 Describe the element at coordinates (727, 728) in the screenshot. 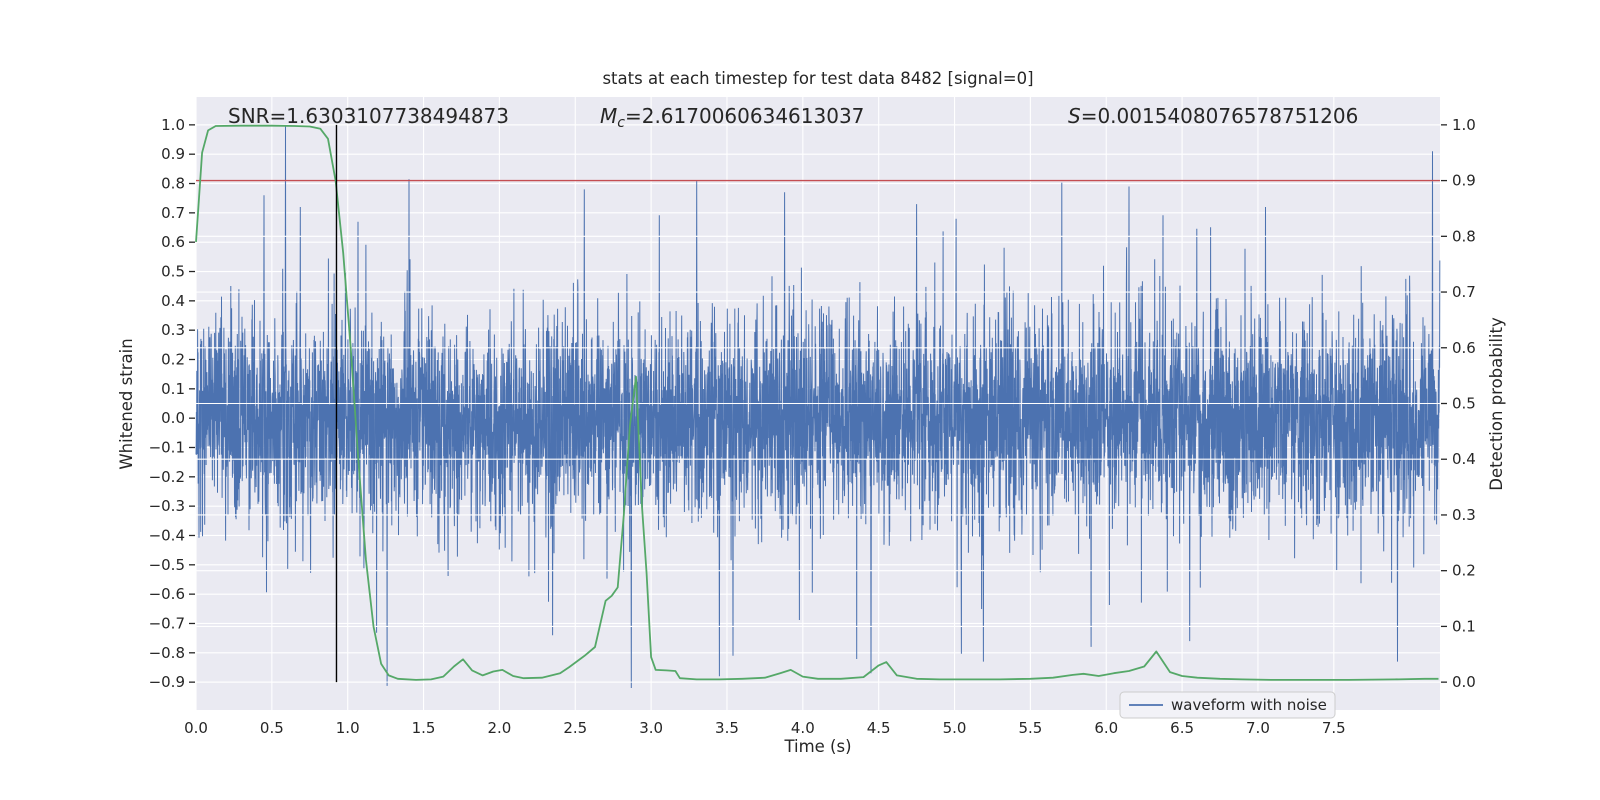

I see `x-tick-label: 3.5` at that location.